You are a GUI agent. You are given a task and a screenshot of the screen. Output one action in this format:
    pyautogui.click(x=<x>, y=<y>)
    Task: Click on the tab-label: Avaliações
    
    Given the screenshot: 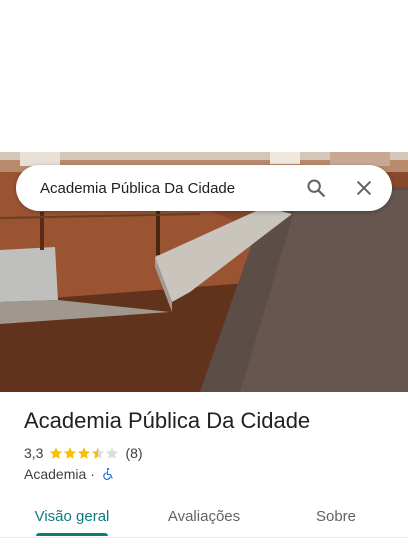 What is the action you would take?
    pyautogui.click(x=204, y=516)
    